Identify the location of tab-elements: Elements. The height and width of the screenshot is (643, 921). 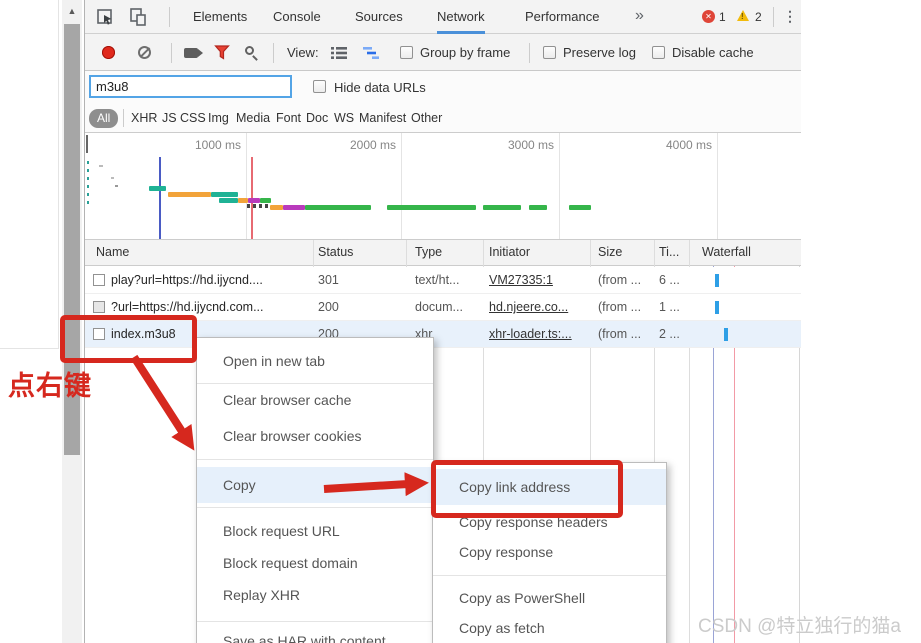
(220, 15).